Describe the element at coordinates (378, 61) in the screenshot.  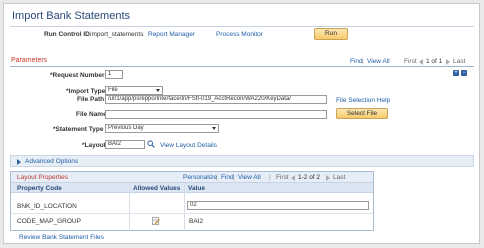
I see `parameters-view-all-link: View All` at that location.